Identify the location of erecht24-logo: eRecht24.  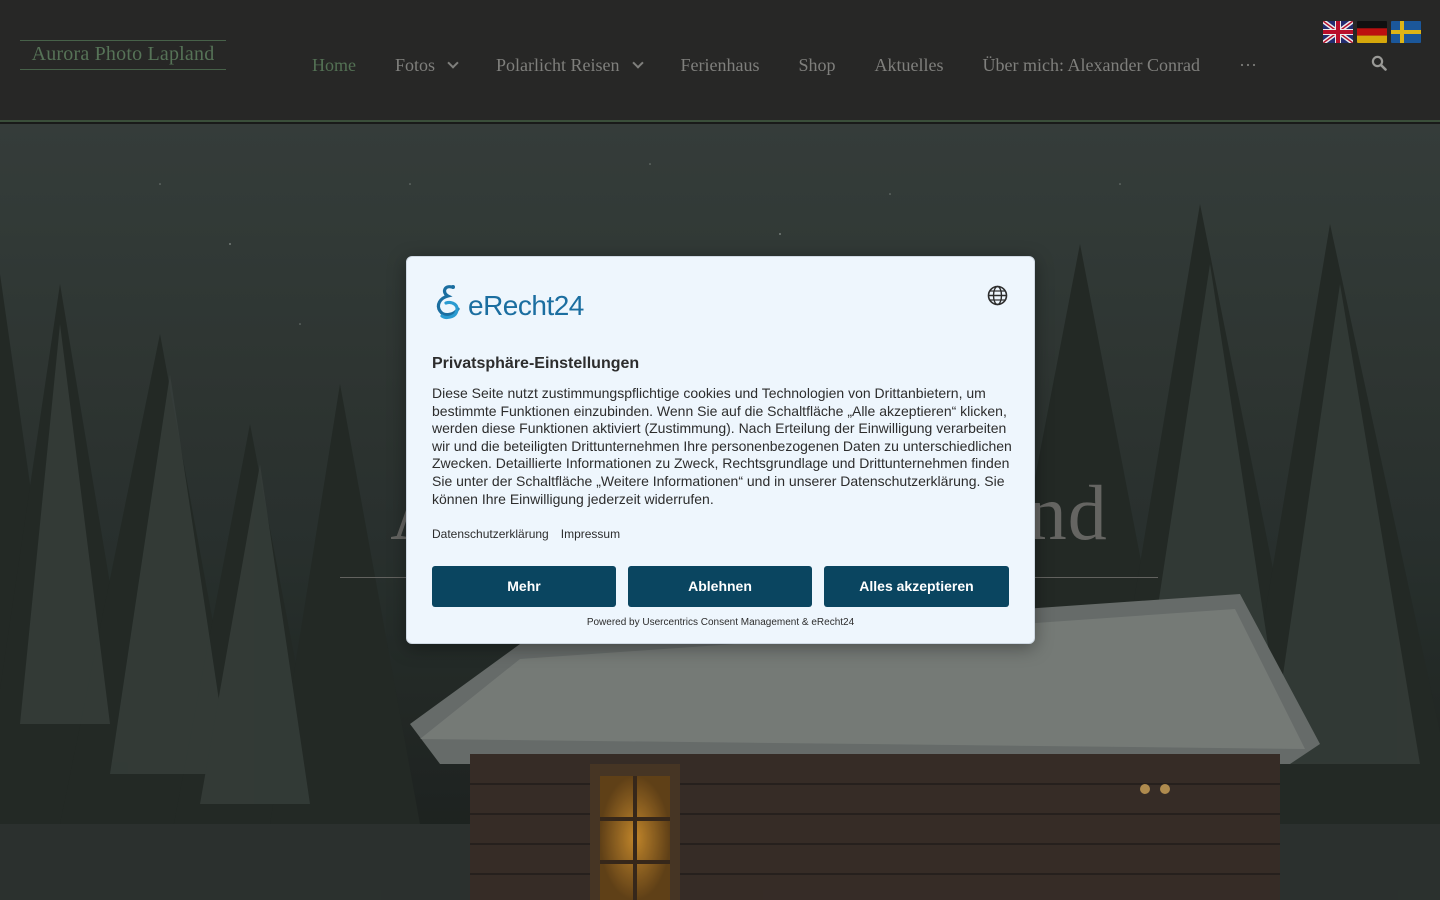
(508, 302).